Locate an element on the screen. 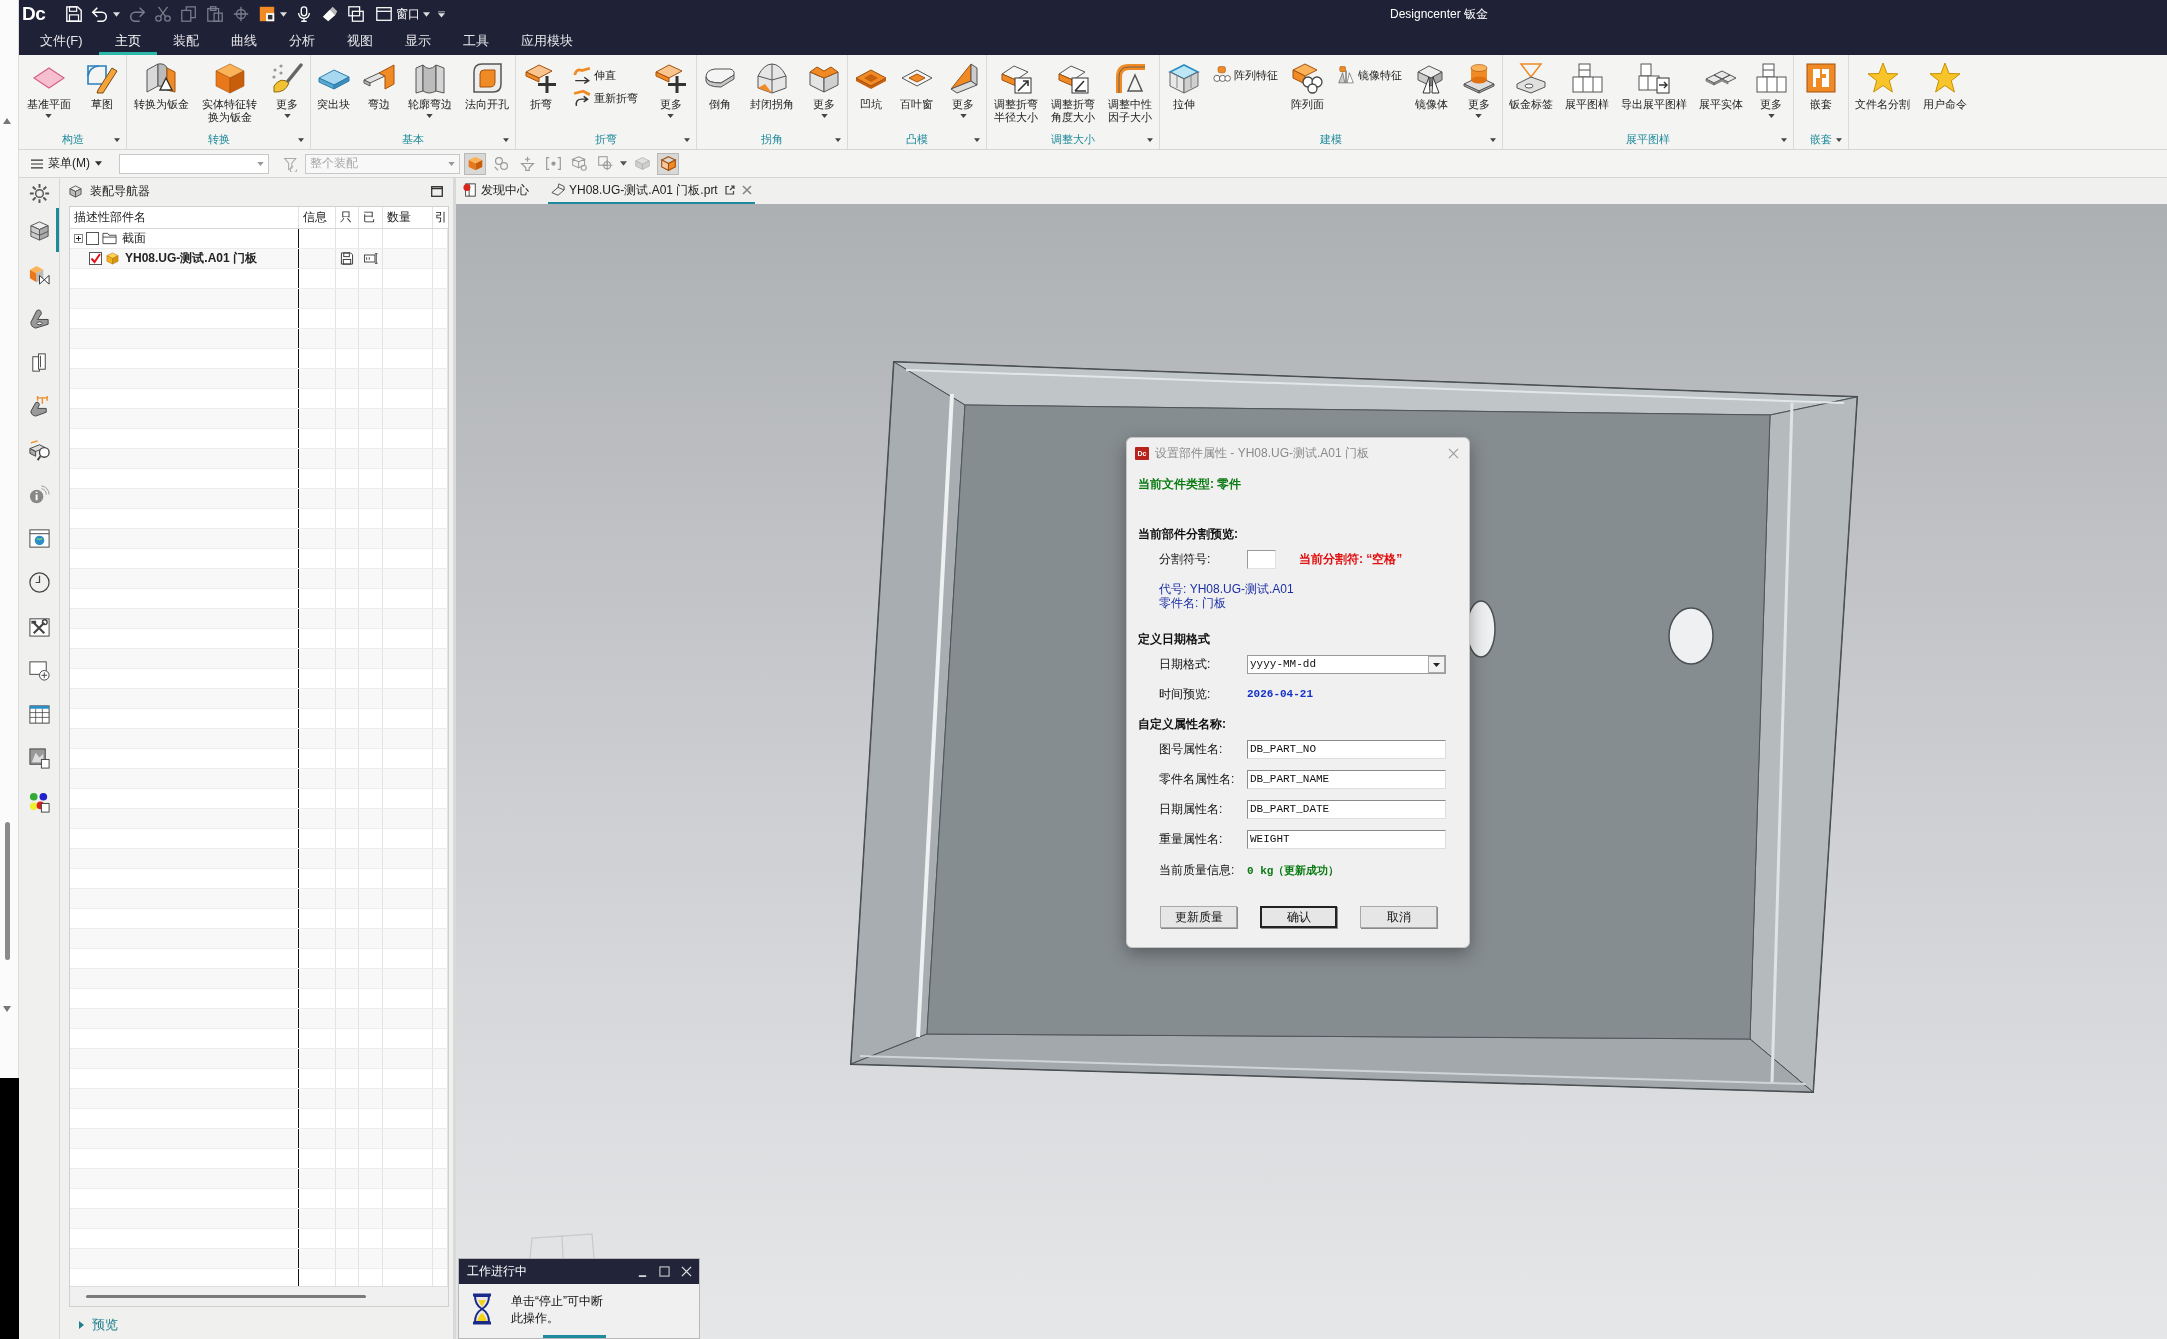 Image resolution: width=2167 pixels, height=1339 pixels. group-label: 展平图样 is located at coordinates (1648, 139).